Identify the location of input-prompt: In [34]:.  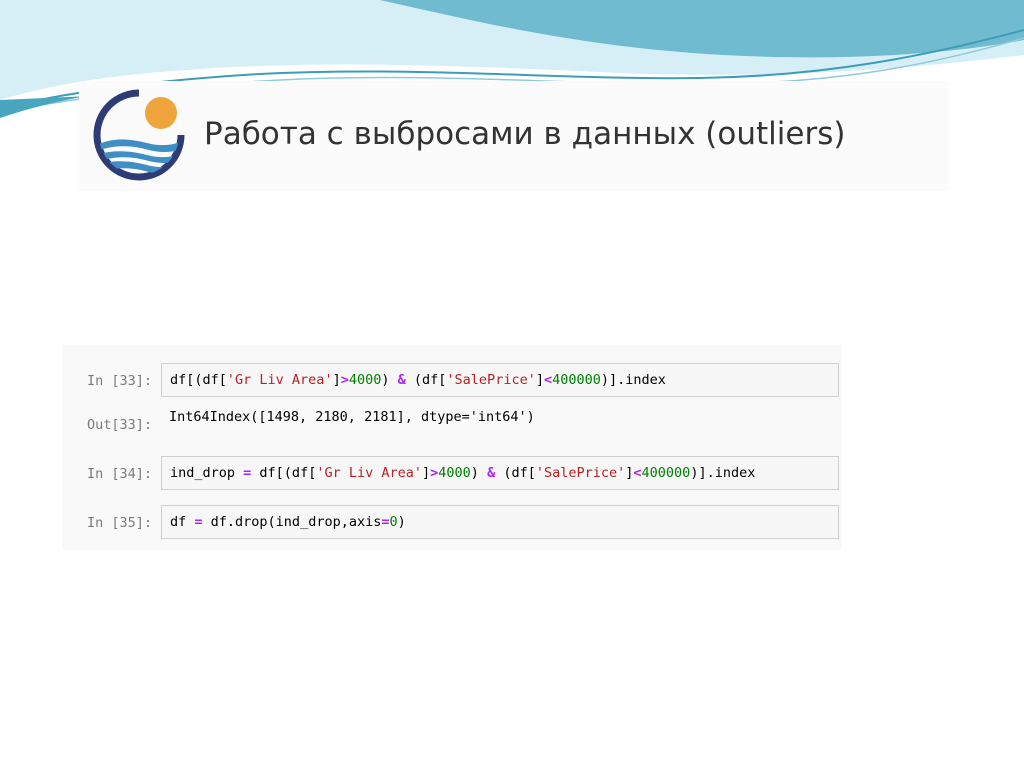
(119, 474).